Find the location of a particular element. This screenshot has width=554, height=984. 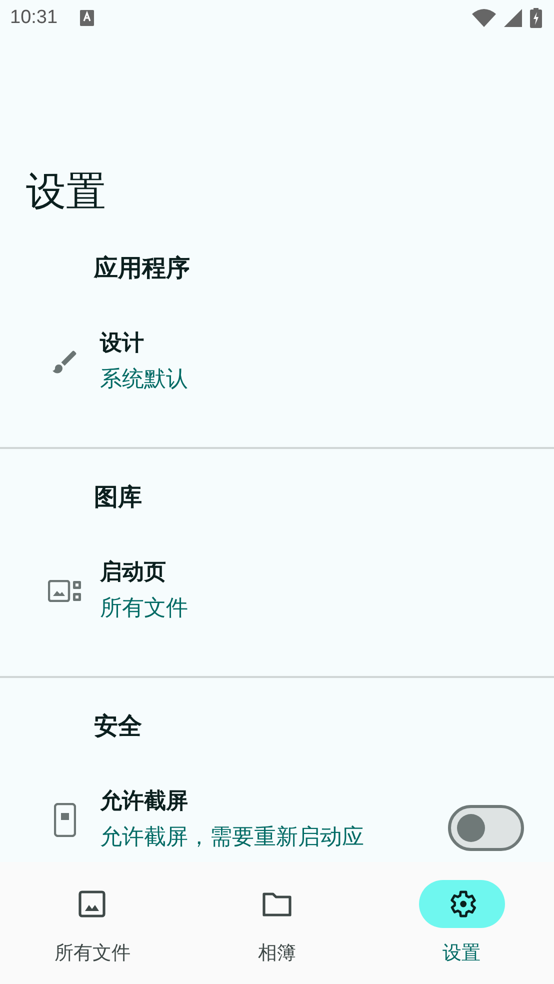

nav-tab: 相簿 is located at coordinates (276, 923).